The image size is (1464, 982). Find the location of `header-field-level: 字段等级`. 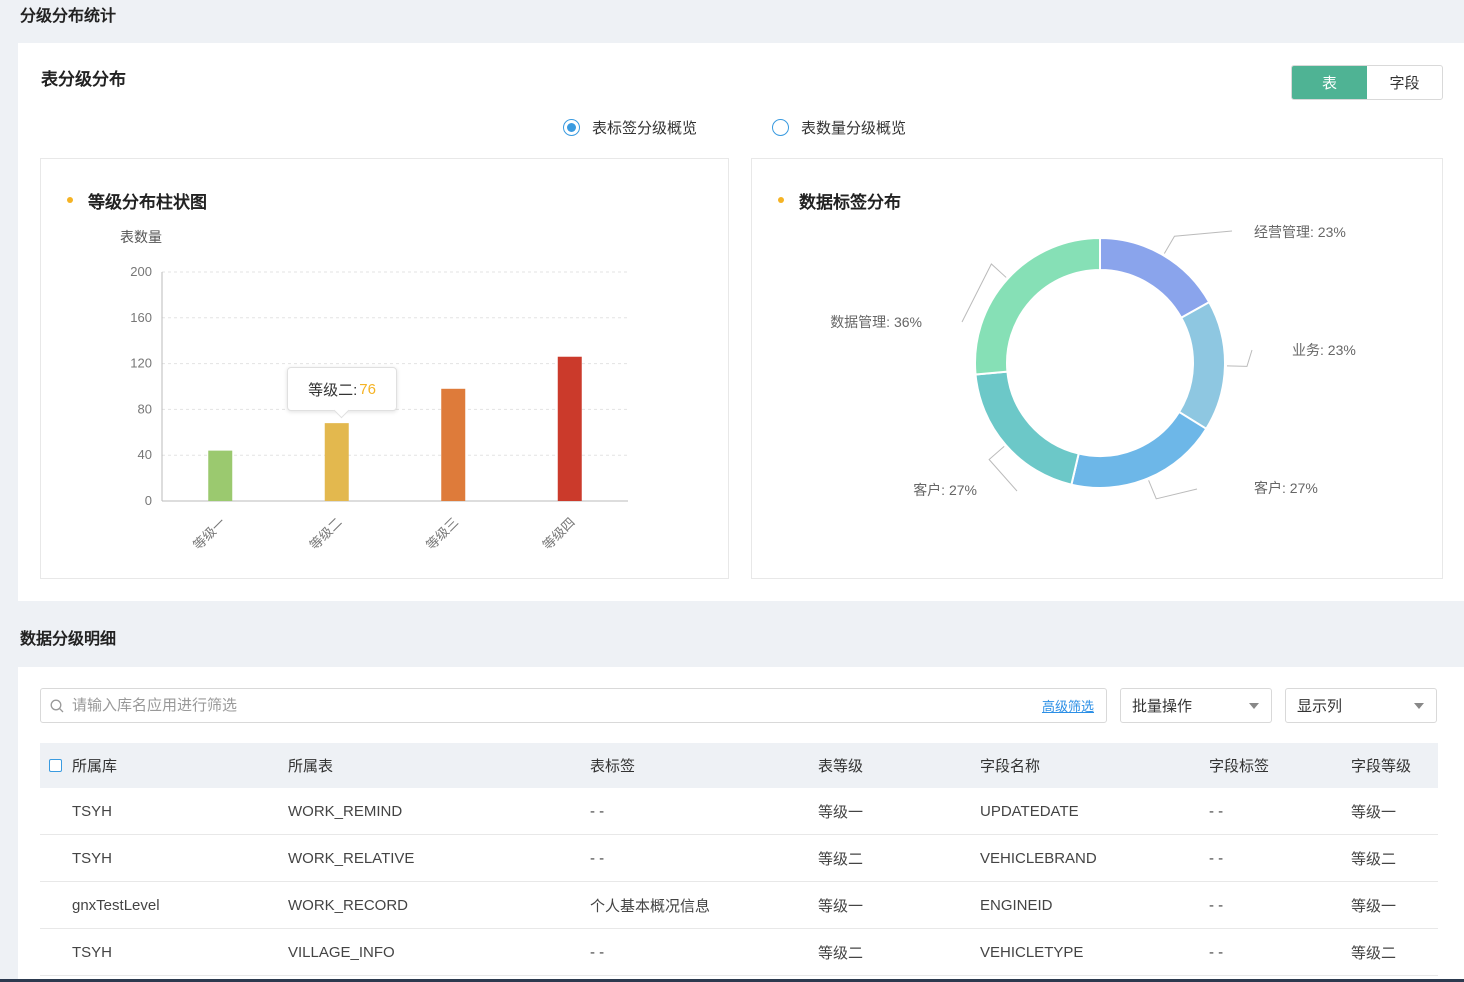

header-field-level: 字段等级 is located at coordinates (1394, 765).